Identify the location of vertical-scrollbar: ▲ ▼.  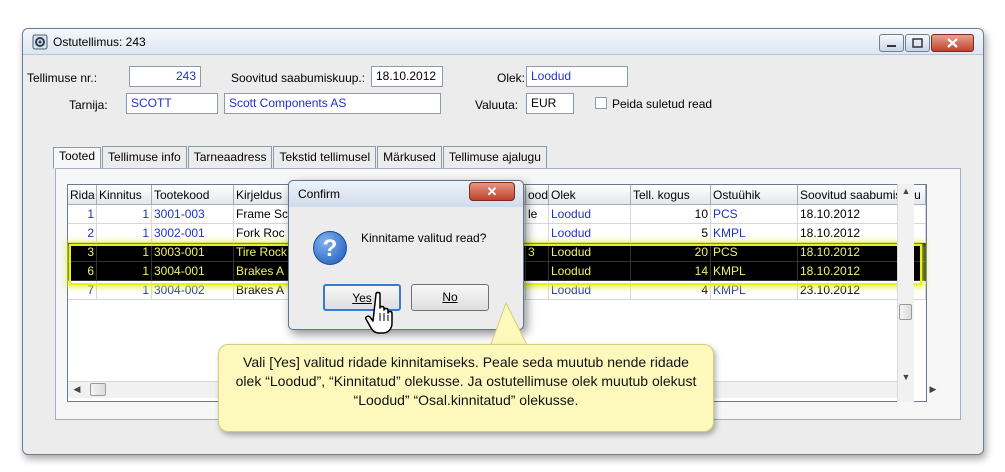
(905, 293).